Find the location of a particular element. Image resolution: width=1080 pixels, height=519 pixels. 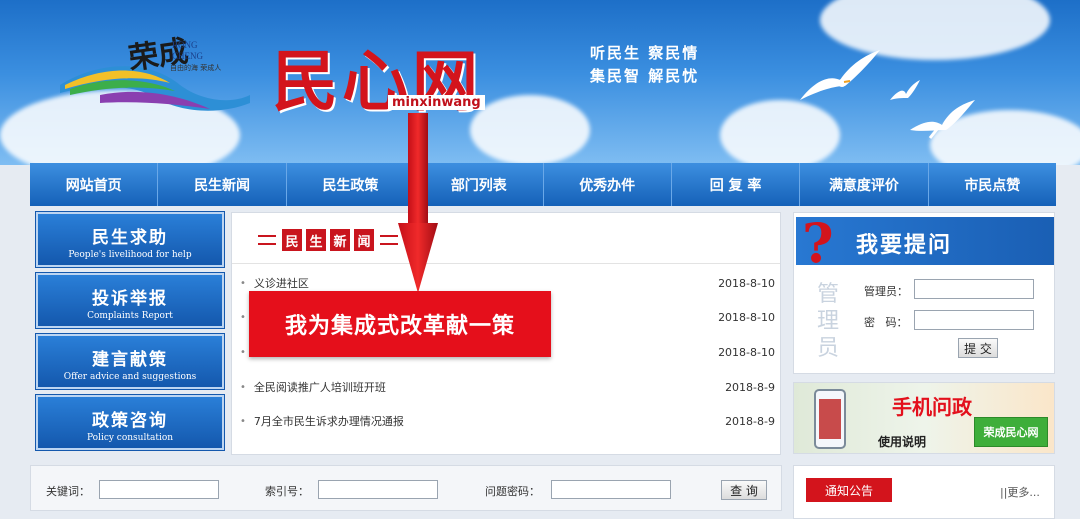

side-button-label: 政策咨询 is located at coordinates (130, 421).